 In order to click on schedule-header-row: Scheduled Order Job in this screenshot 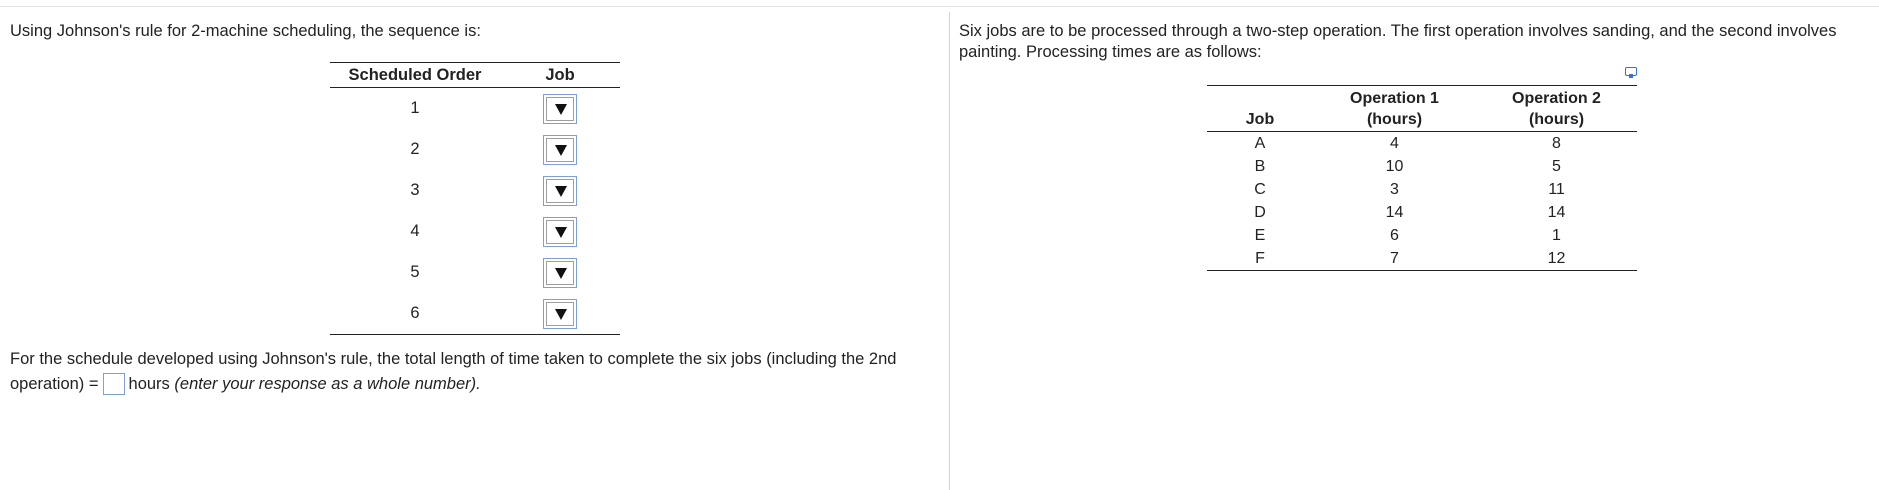, I will do `click(475, 75)`.